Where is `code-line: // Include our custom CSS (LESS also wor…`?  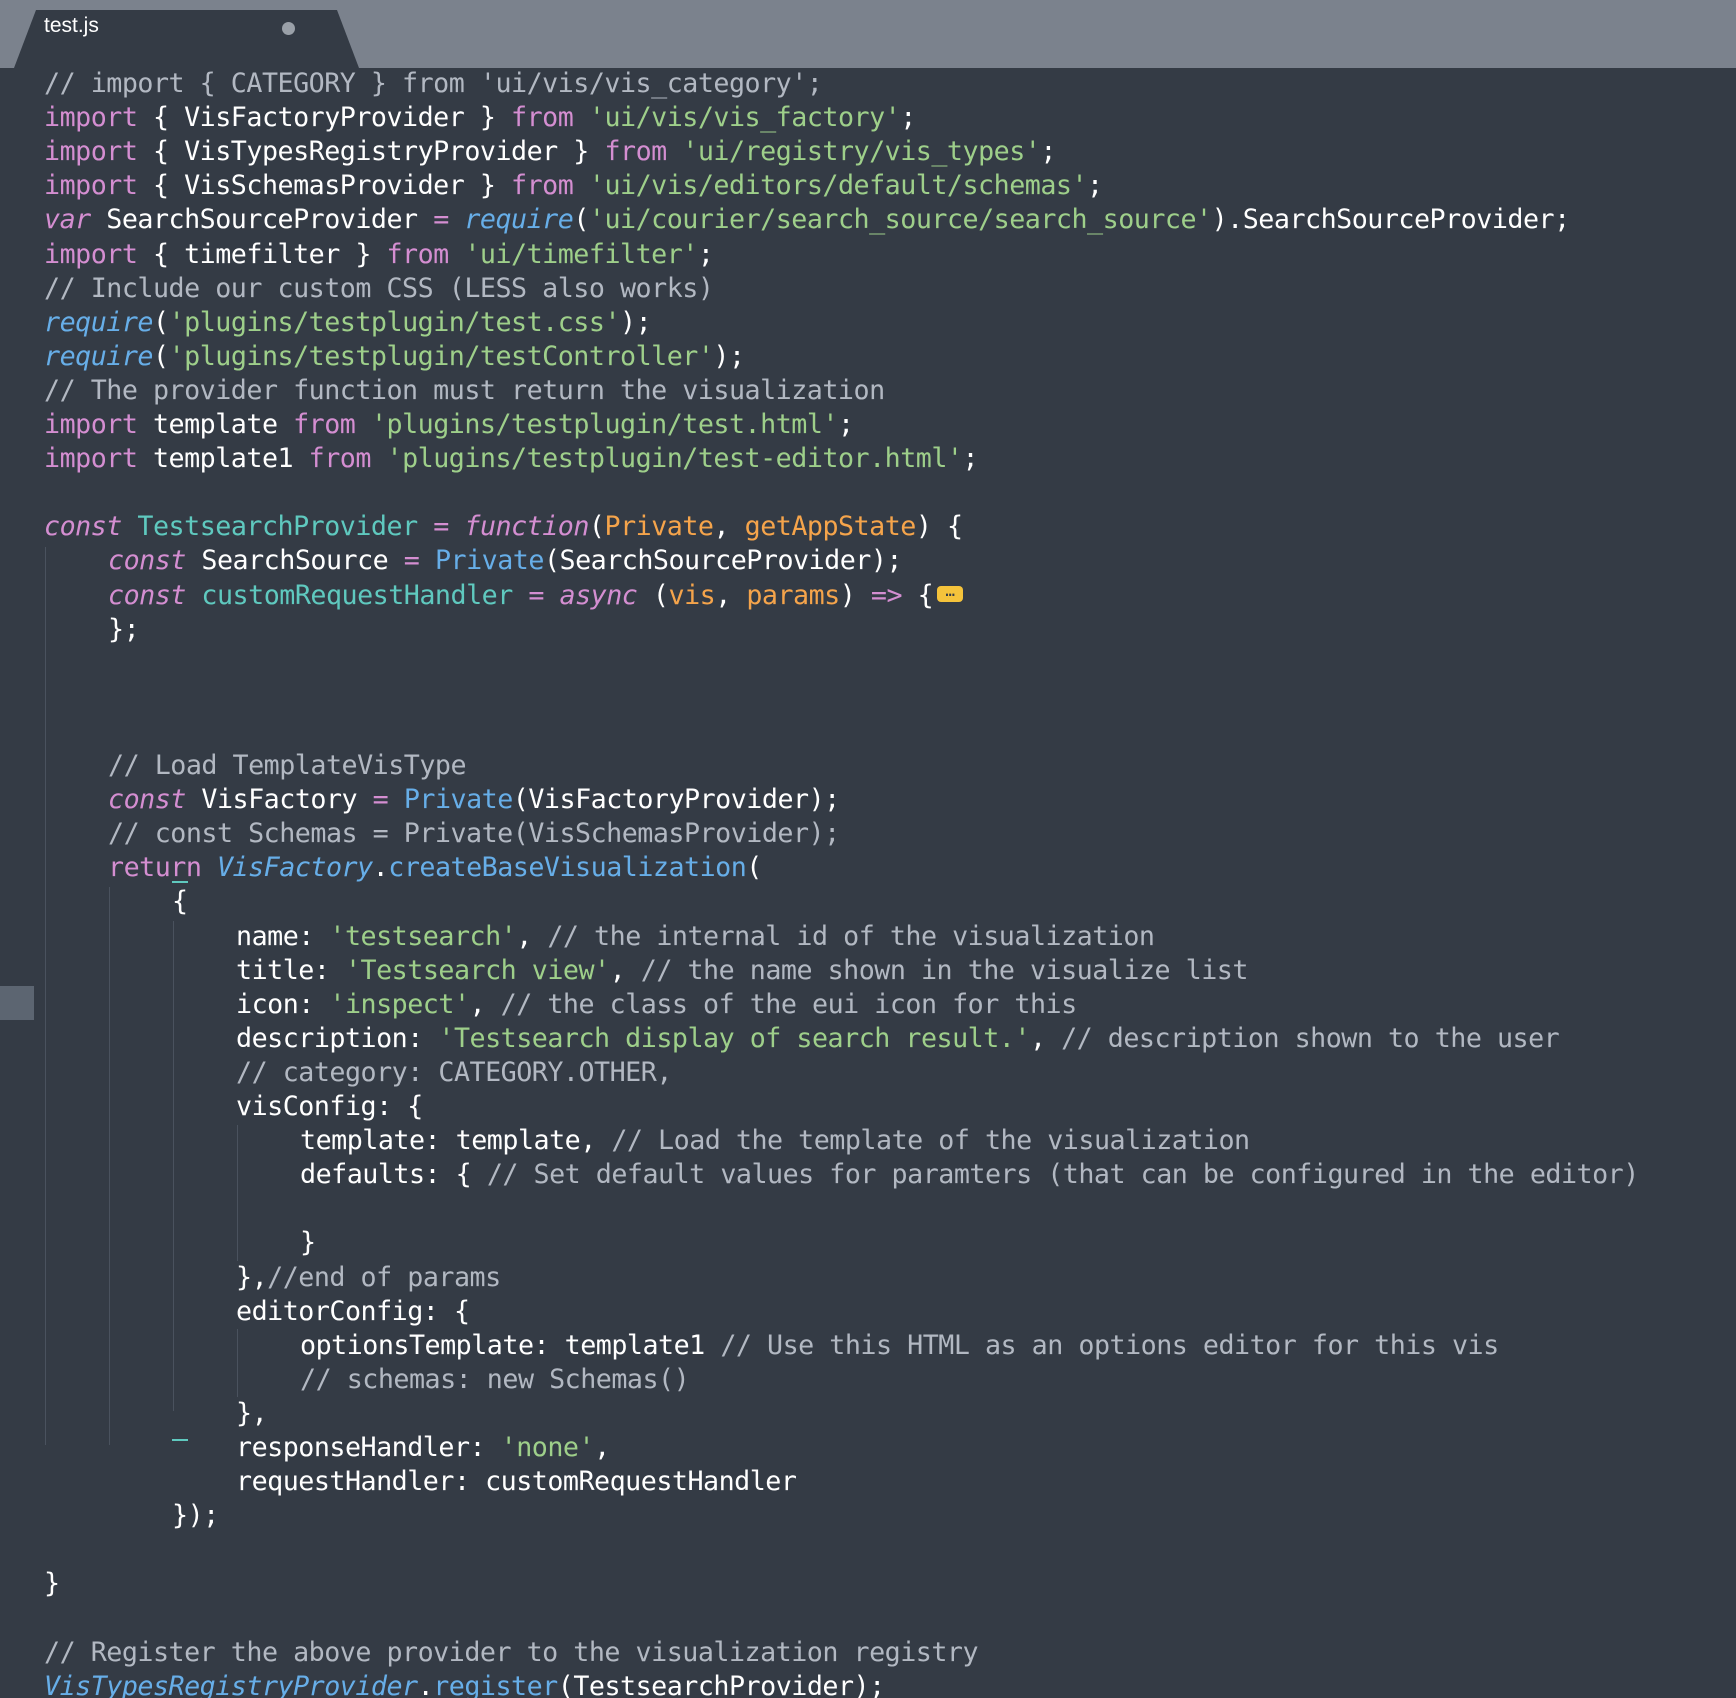
code-line: // Include our custom CSS (LESS also wor… is located at coordinates (379, 289).